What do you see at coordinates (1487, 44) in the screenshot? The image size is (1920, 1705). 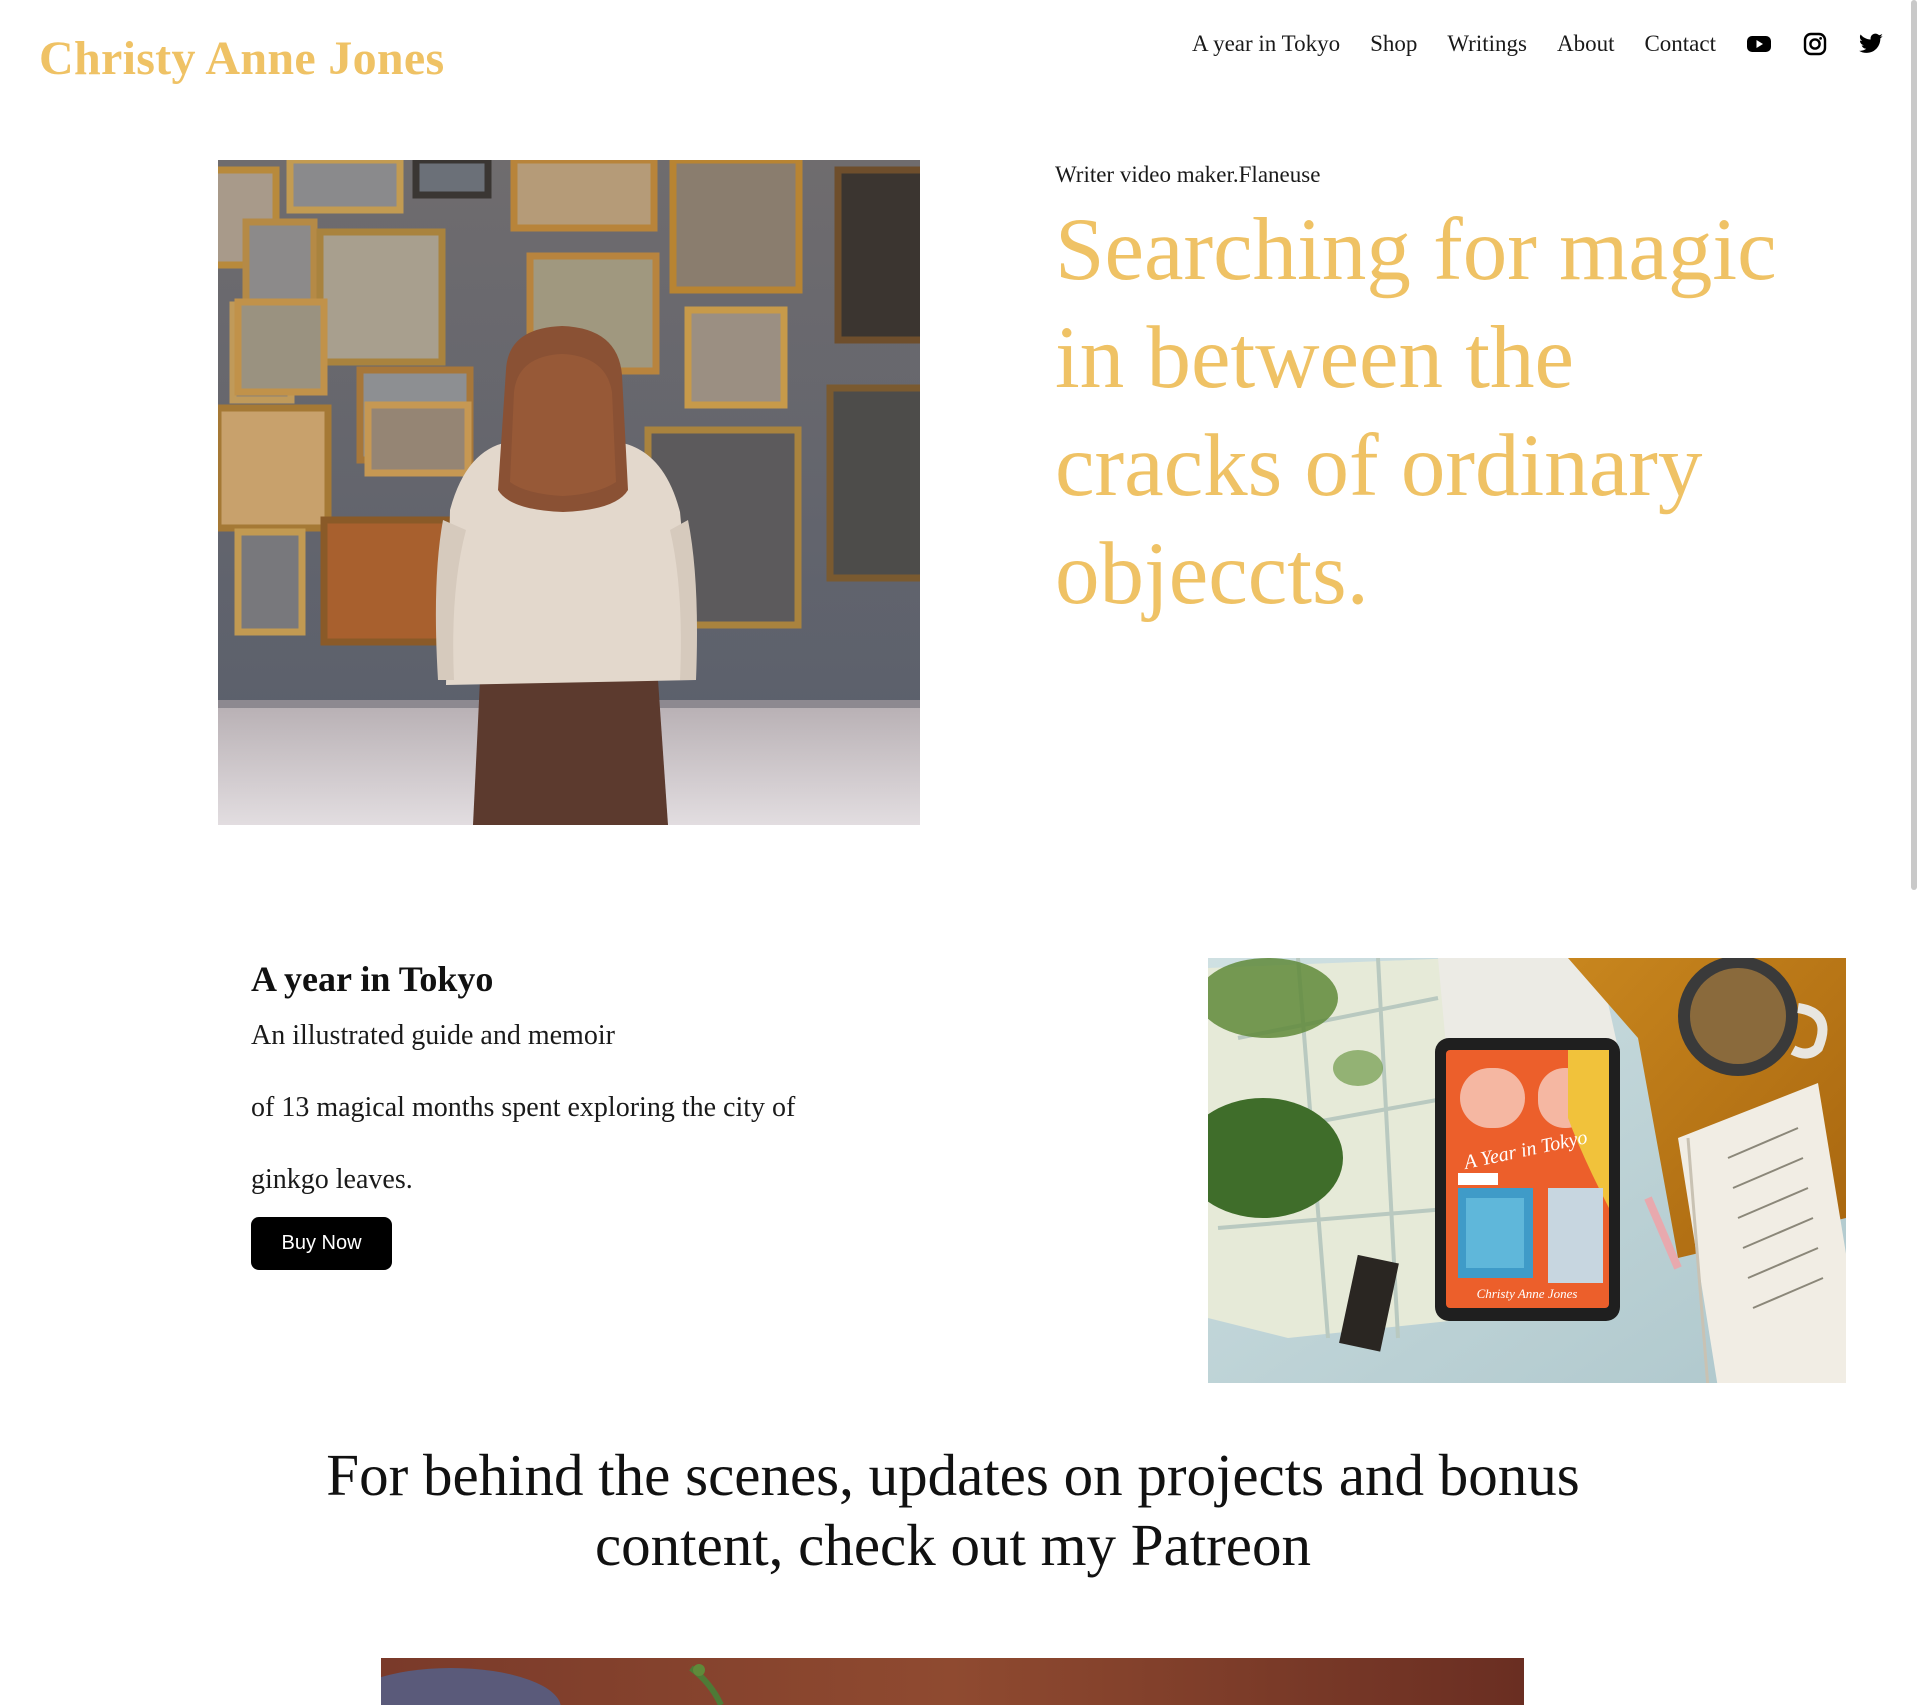 I see `nav-link-writings: Writings` at bounding box center [1487, 44].